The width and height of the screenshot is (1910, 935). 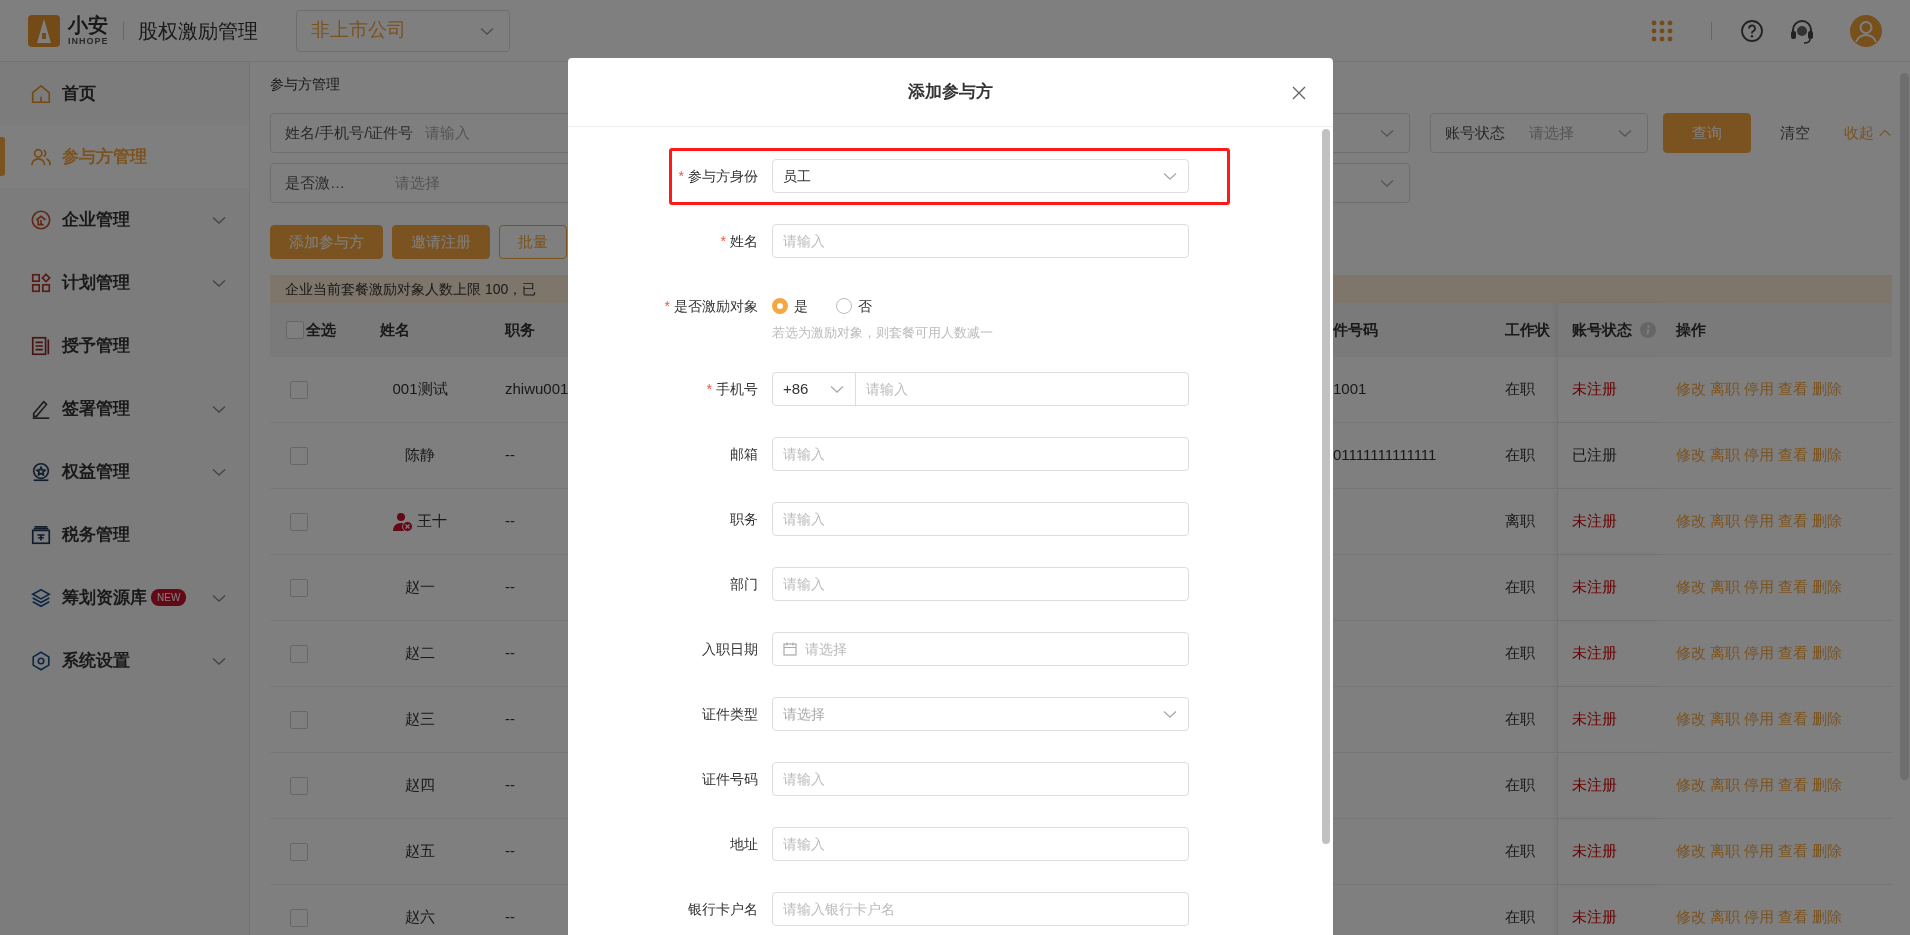 What do you see at coordinates (124, 471) in the screenshot?
I see `sidebar-item: 权益管理` at bounding box center [124, 471].